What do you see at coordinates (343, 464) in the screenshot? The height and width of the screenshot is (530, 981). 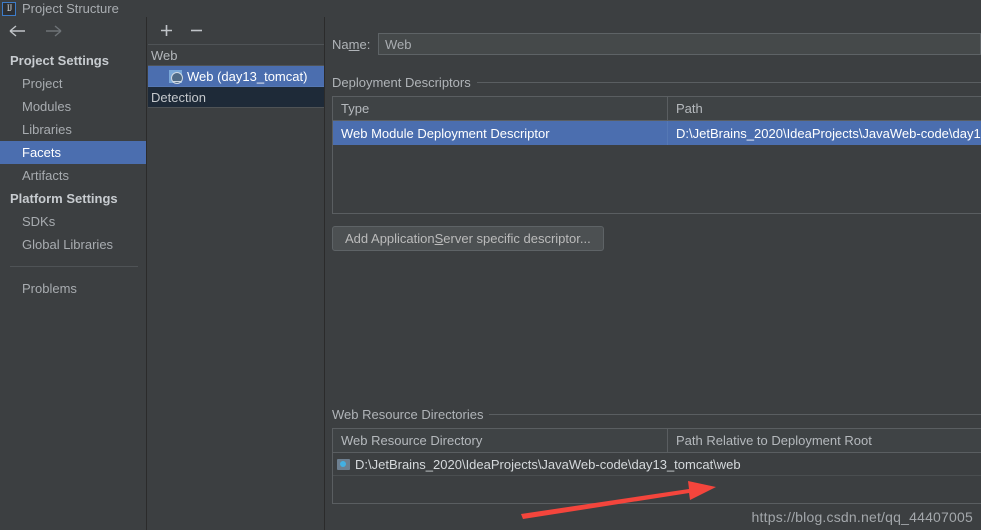 I see `module-folder-icon` at bounding box center [343, 464].